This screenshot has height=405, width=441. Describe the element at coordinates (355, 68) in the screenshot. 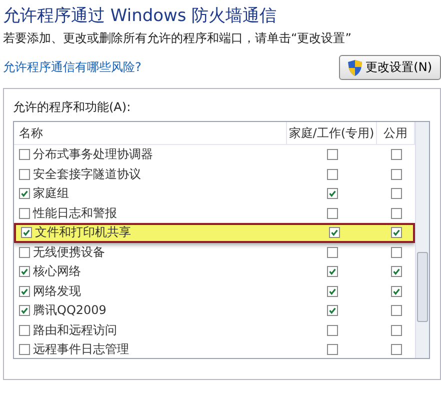

I see `shield-icon` at that location.